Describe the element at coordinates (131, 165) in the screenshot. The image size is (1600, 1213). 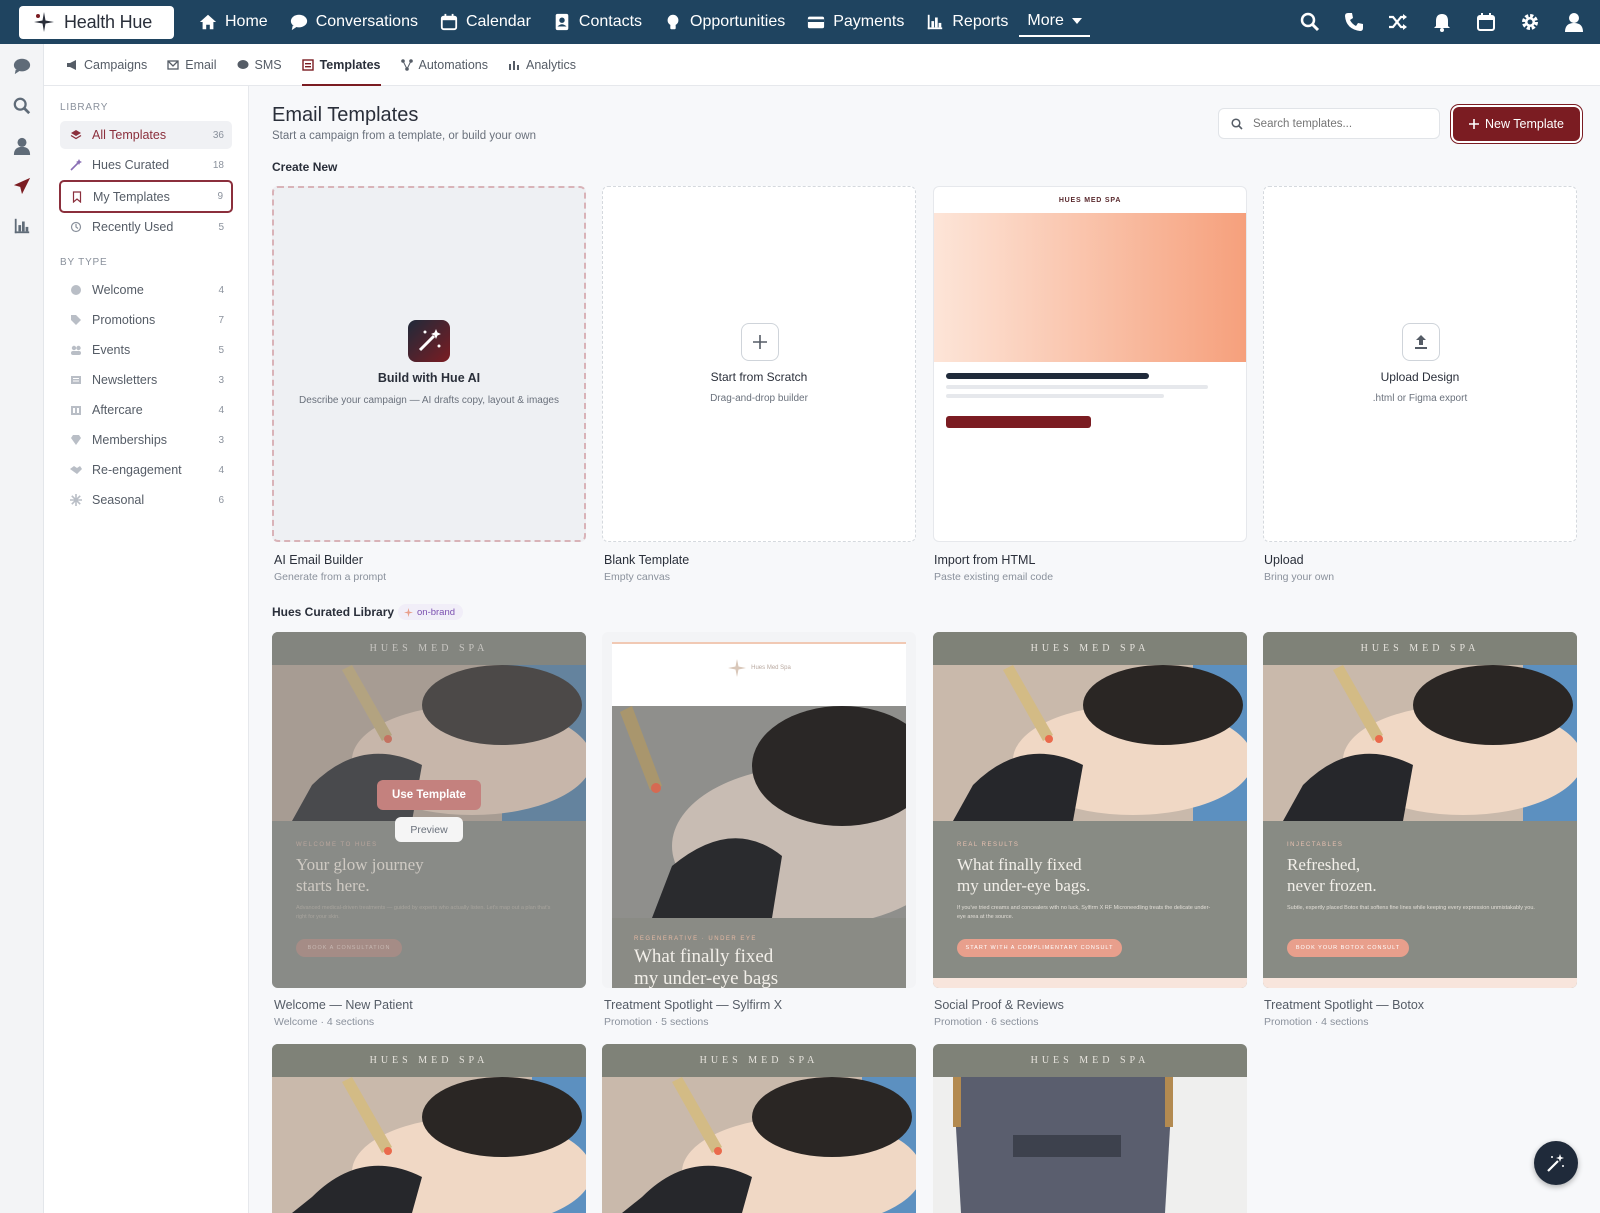
I see `sidebar-item-label: Hues Curated` at that location.